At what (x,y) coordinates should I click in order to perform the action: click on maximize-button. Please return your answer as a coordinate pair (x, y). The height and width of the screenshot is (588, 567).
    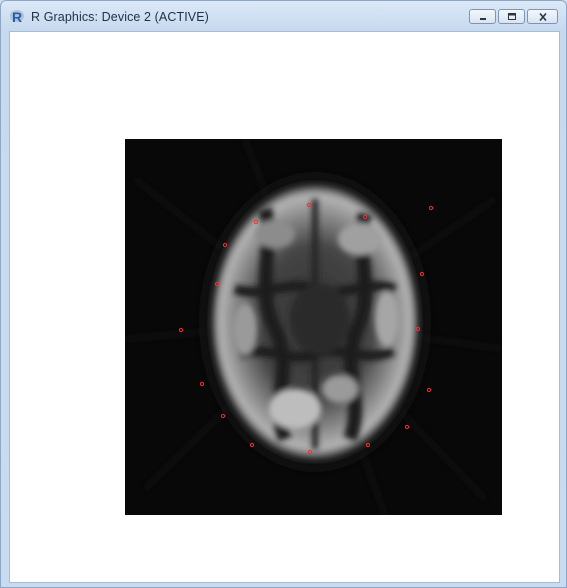
    Looking at the image, I should click on (511, 16).